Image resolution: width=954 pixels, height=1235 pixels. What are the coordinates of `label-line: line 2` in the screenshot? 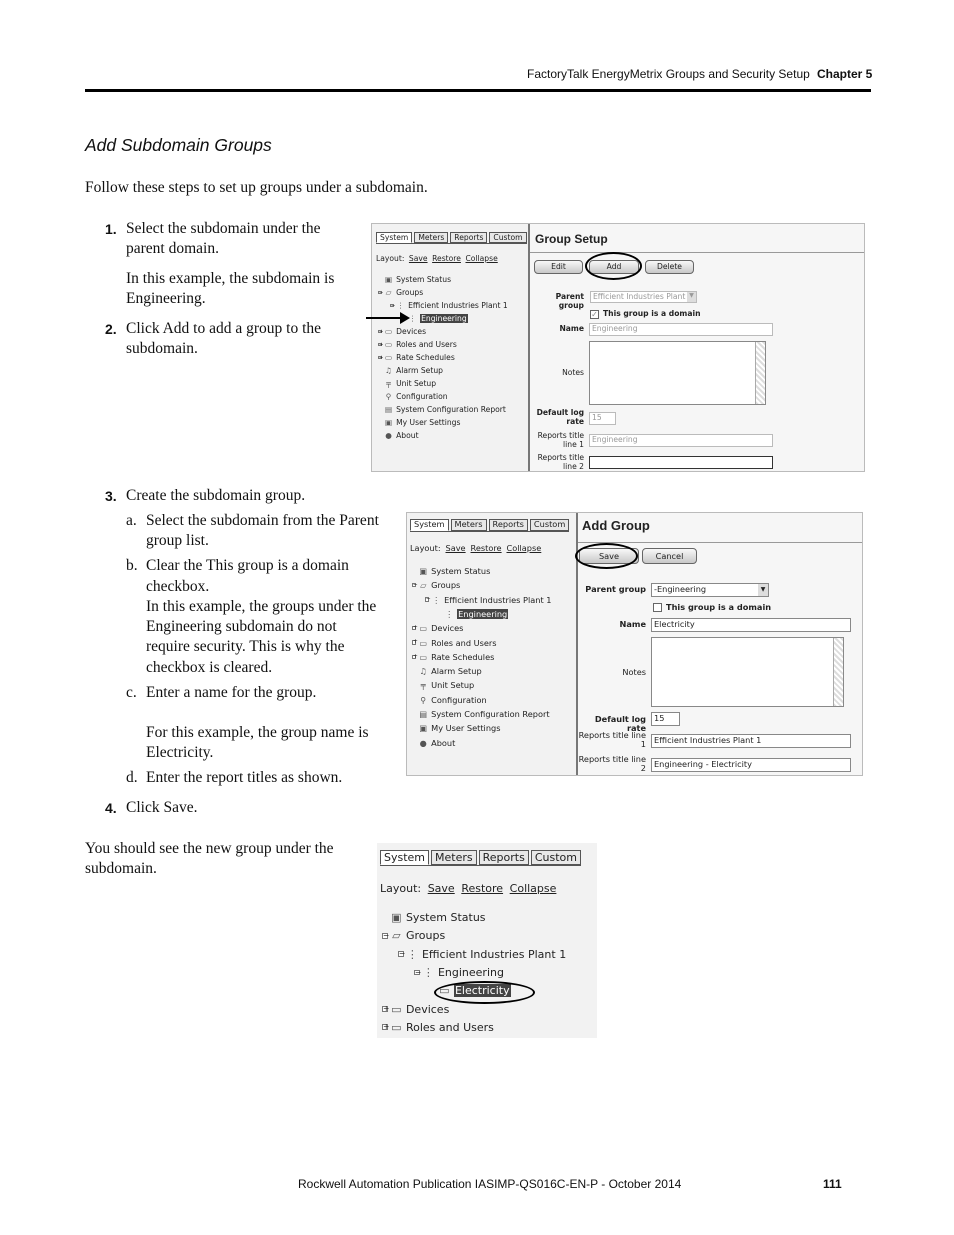 It's located at (573, 466).